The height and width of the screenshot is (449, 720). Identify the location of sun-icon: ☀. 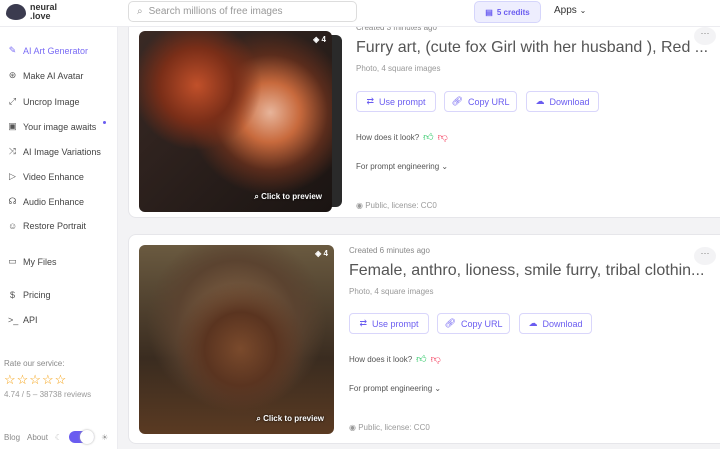
(105, 437).